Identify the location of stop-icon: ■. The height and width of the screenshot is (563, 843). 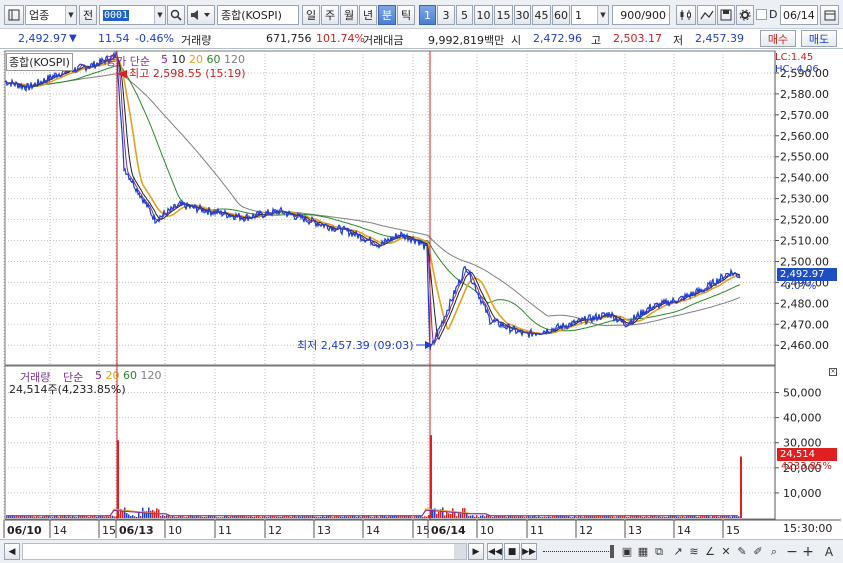
(512, 551).